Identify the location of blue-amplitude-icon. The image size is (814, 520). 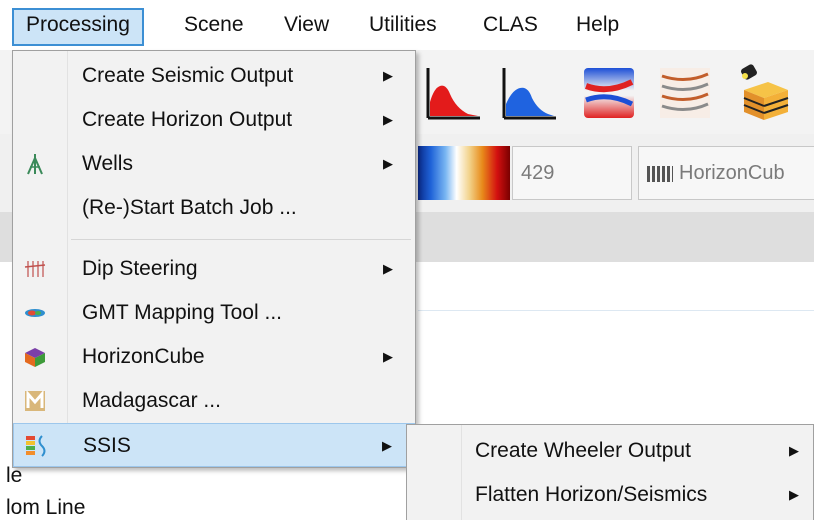
(529, 93).